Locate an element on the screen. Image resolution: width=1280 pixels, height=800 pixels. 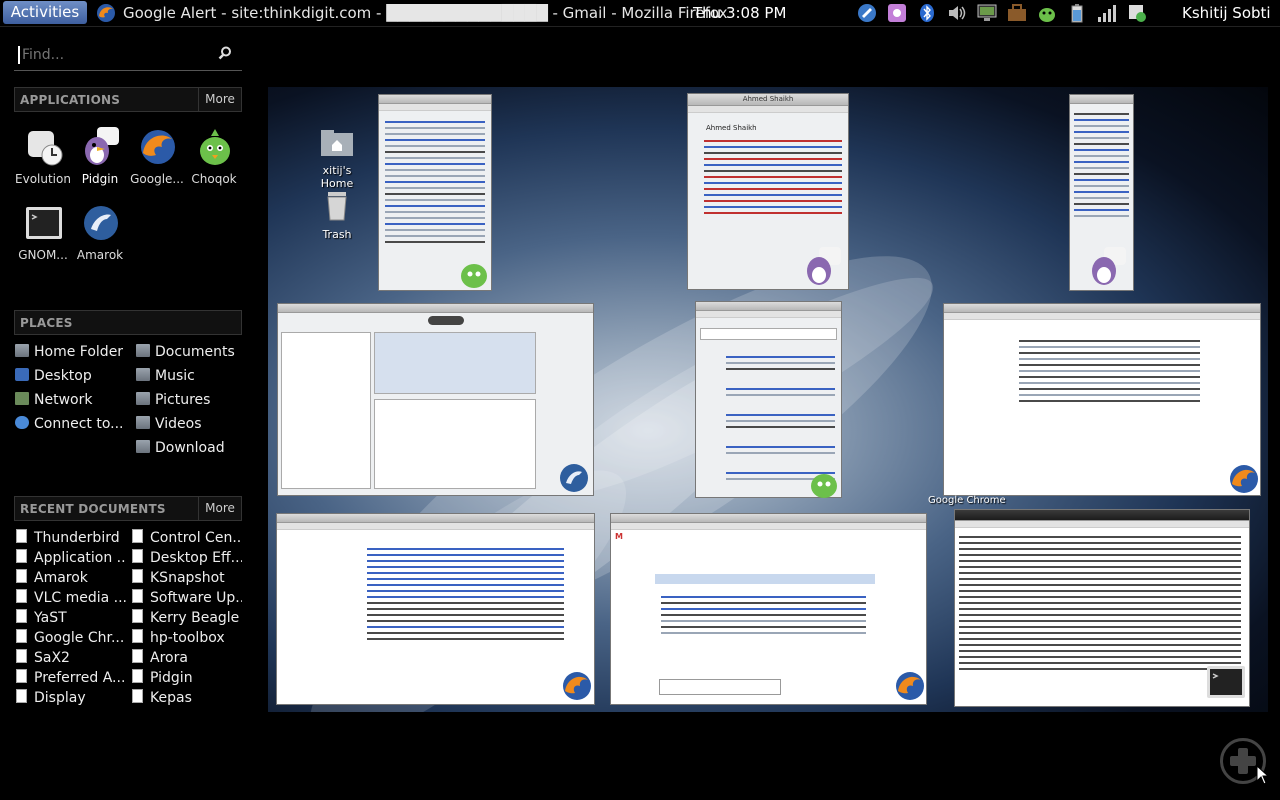
applications-header: APPLICATIONS More is located at coordinates (128, 99).